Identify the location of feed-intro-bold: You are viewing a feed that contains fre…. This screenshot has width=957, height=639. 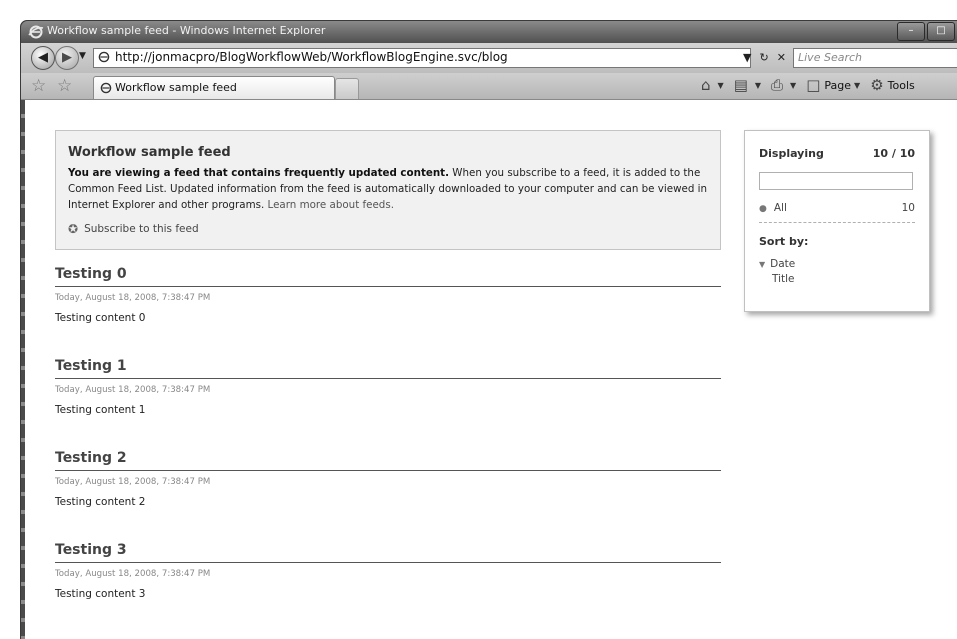
(259, 173).